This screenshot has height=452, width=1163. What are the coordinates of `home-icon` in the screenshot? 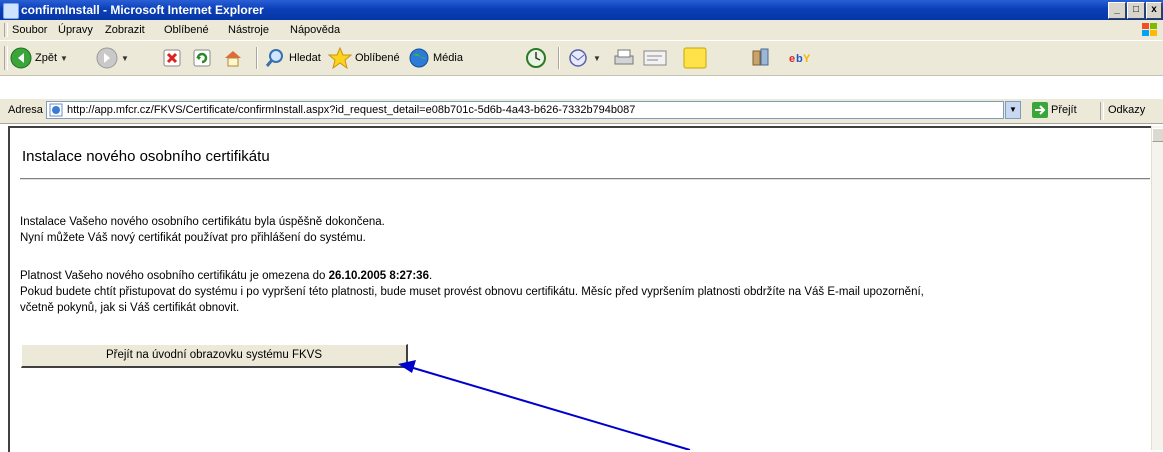 It's located at (233, 59).